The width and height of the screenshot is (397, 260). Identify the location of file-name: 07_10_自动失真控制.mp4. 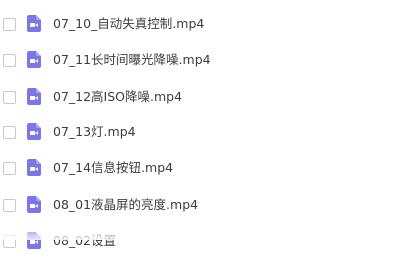
(129, 23).